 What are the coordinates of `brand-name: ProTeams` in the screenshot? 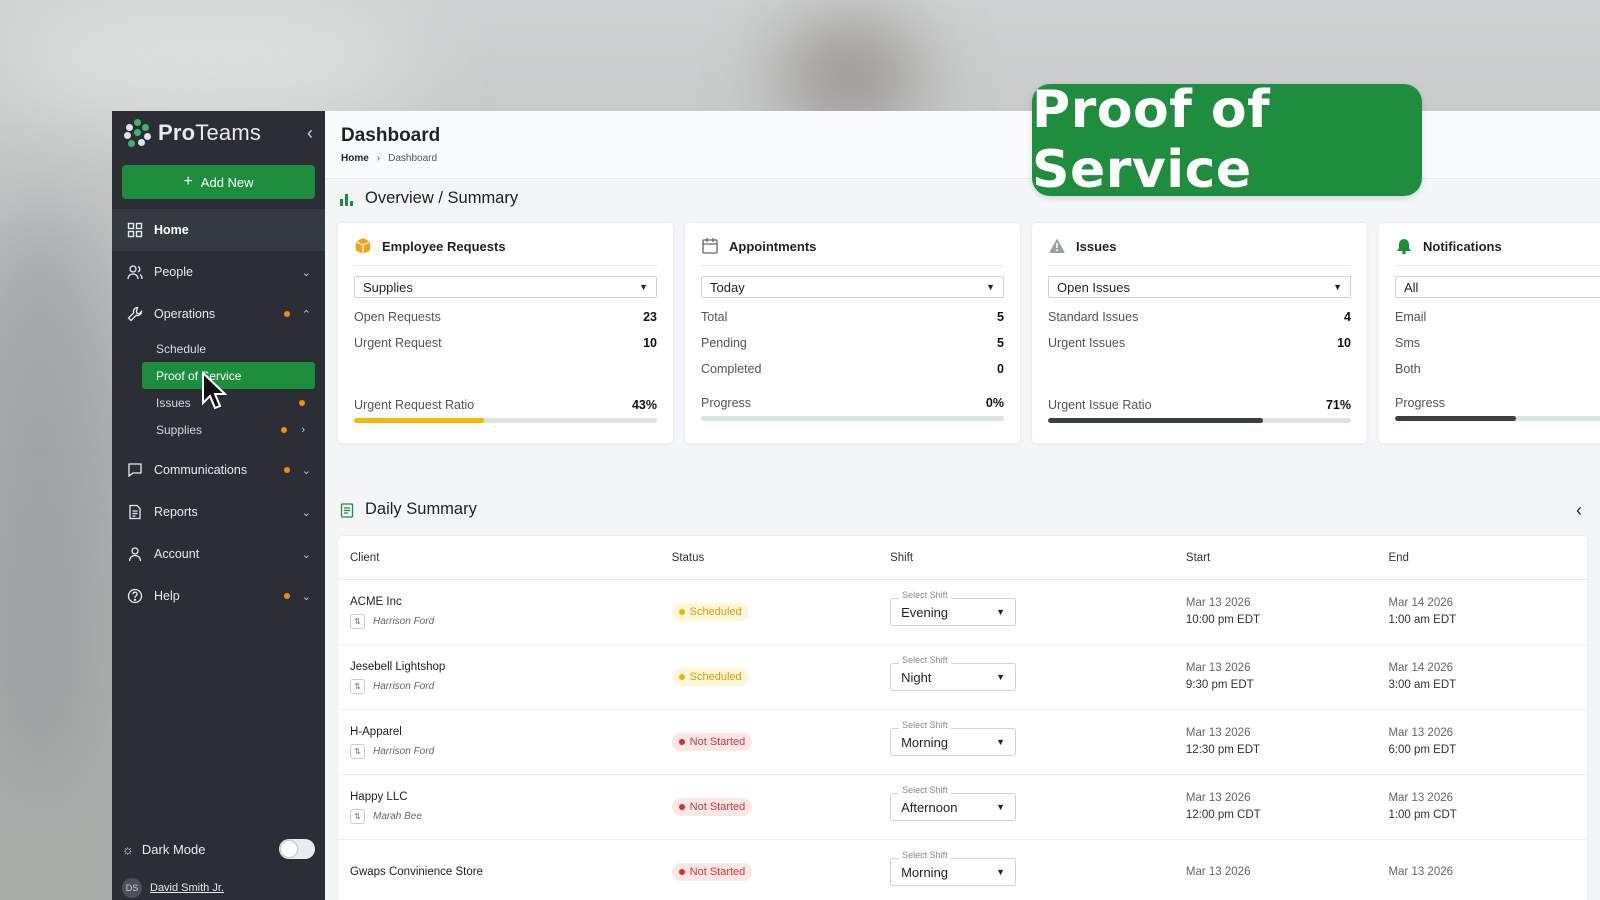 It's located at (210, 132).